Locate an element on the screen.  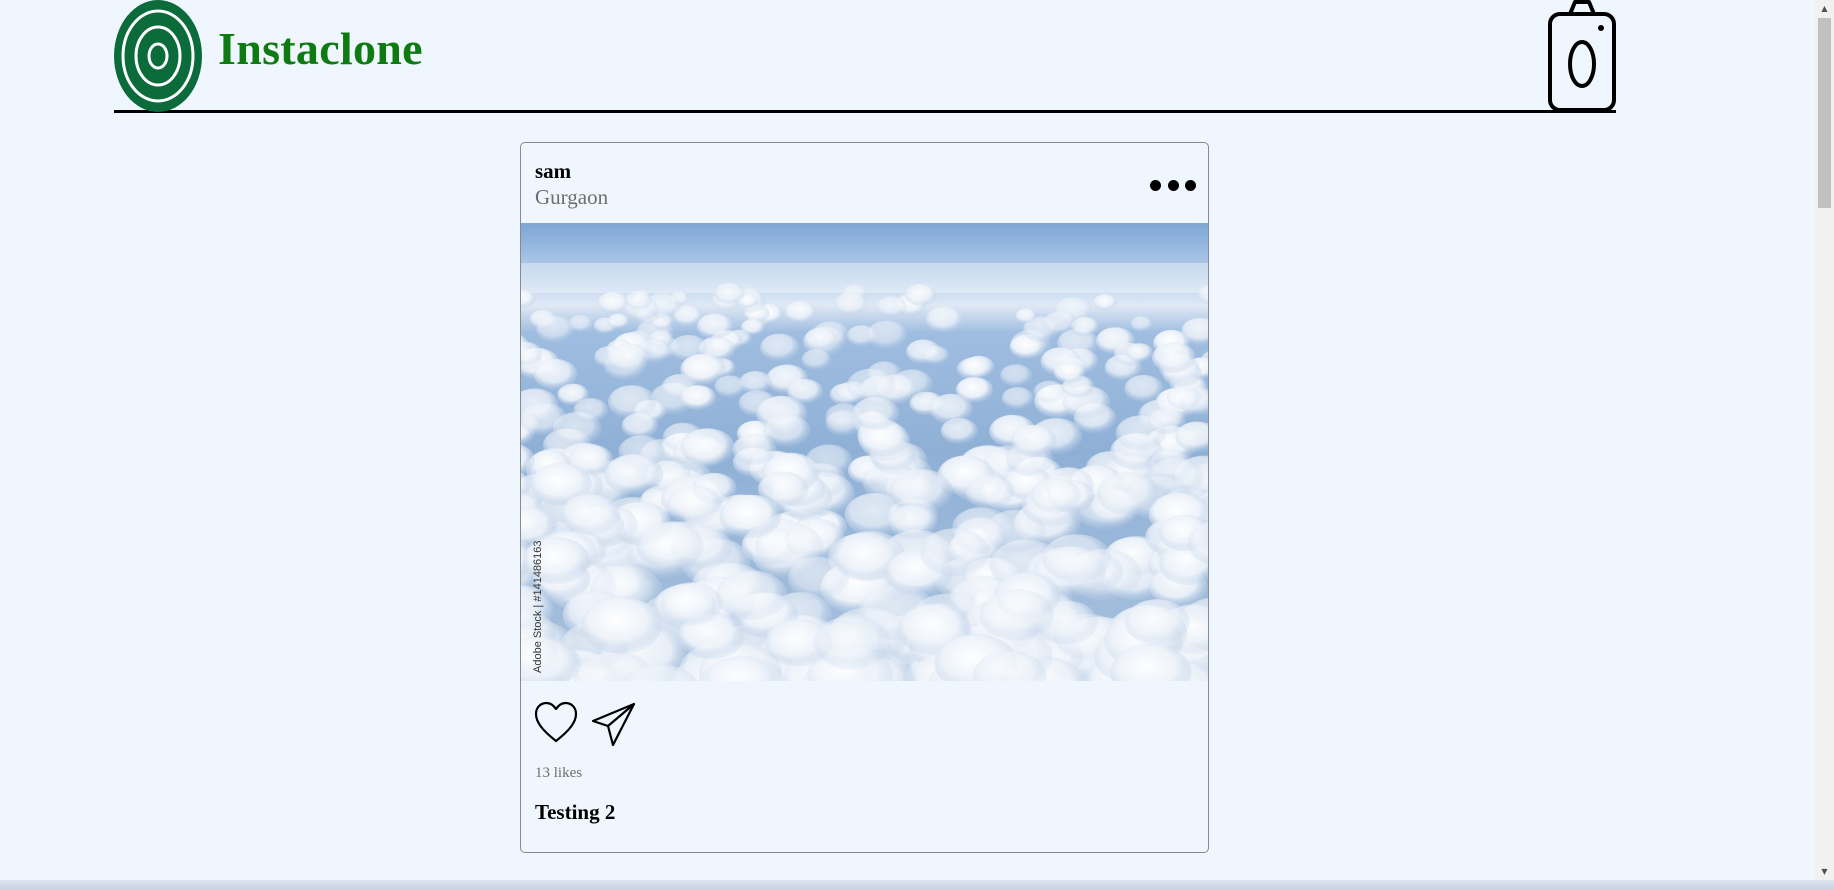
vertical-scrollbar: ▲ ▼ is located at coordinates (1824, 440).